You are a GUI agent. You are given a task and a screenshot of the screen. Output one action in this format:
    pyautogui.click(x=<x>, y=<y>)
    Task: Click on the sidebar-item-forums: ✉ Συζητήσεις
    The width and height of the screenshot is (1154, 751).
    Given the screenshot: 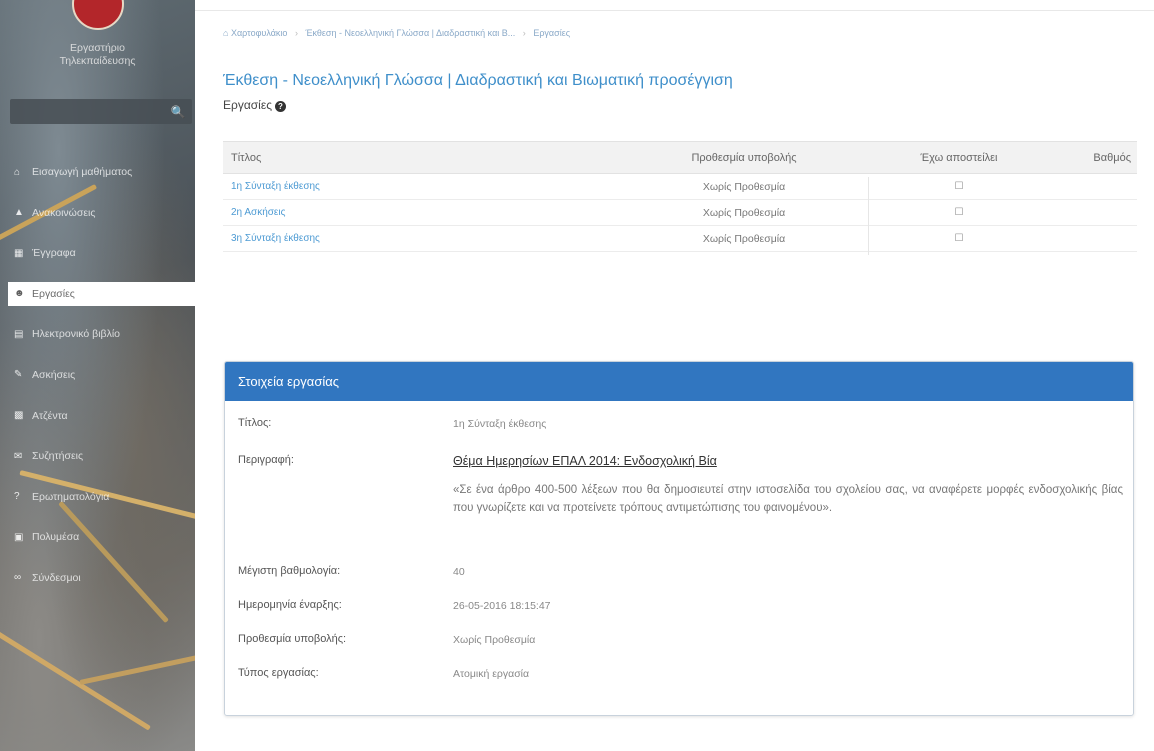 What is the action you would take?
    pyautogui.click(x=97, y=456)
    